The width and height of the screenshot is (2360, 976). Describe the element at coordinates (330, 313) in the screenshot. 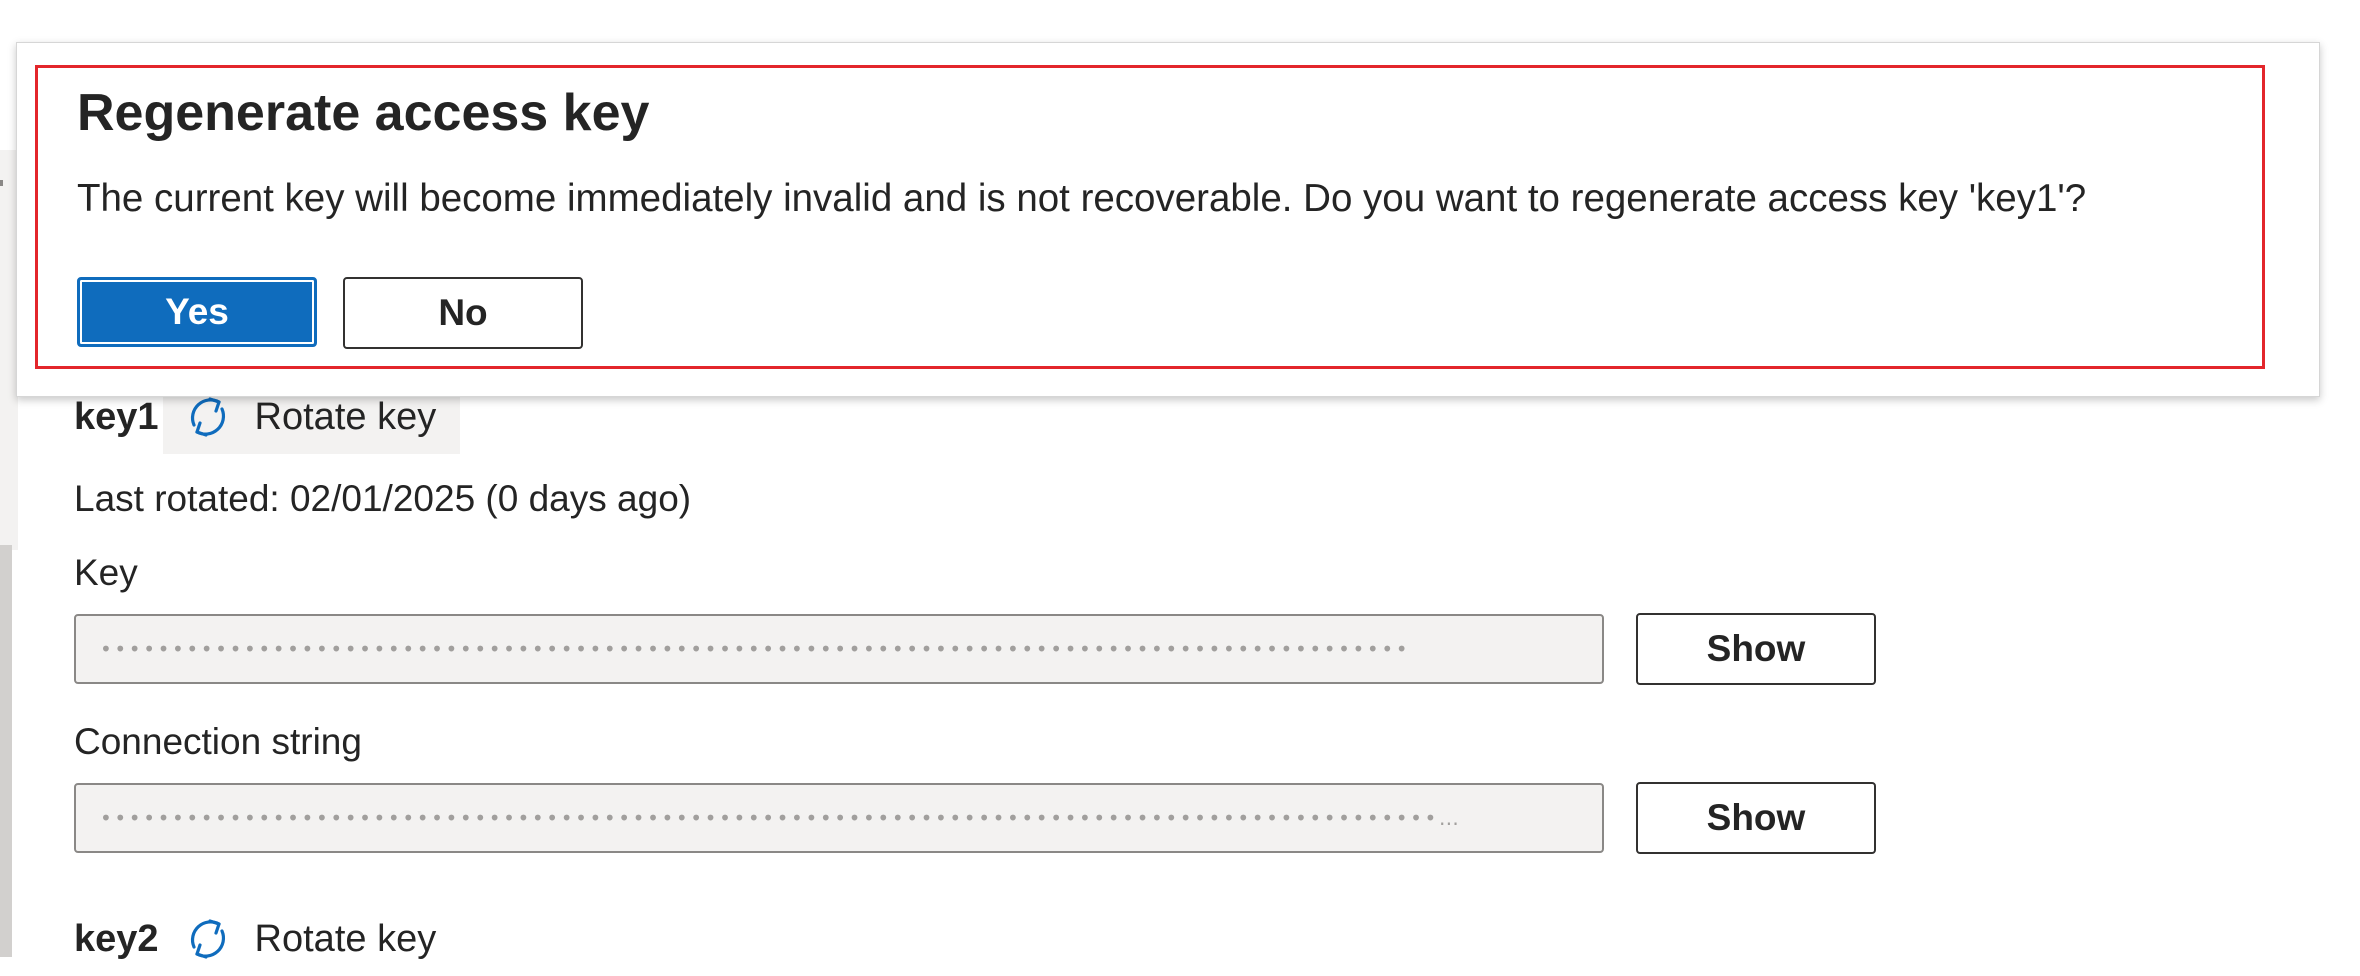

I see `dialog-actions: Yes No` at that location.